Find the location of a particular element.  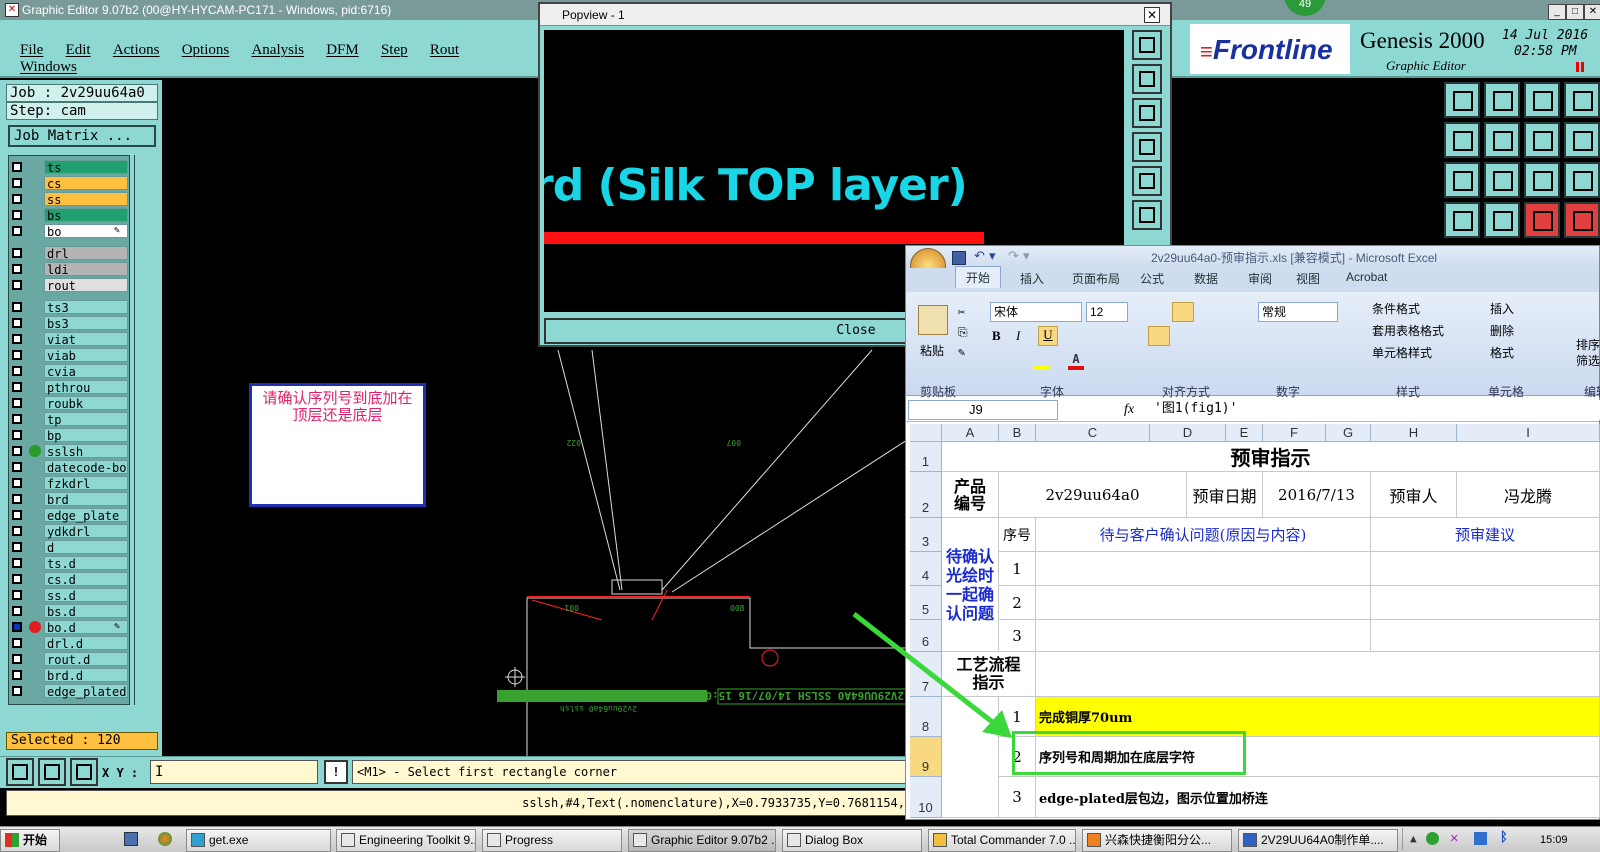

layer-name: bp is located at coordinates (86, 435).